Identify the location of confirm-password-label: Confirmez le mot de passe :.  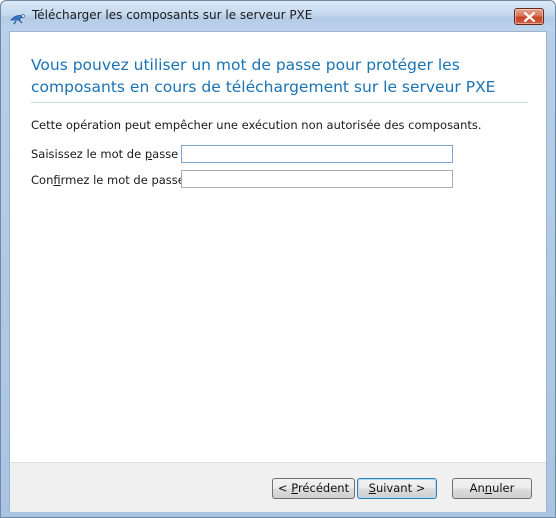
(111, 180).